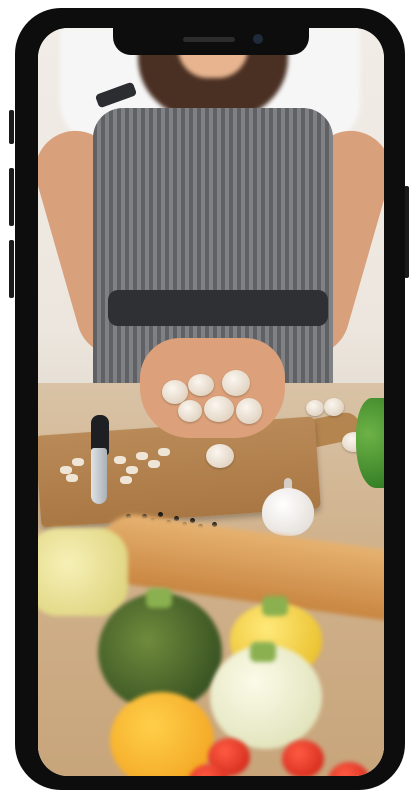  What do you see at coordinates (11, 127) in the screenshot?
I see `silent-switch` at bounding box center [11, 127].